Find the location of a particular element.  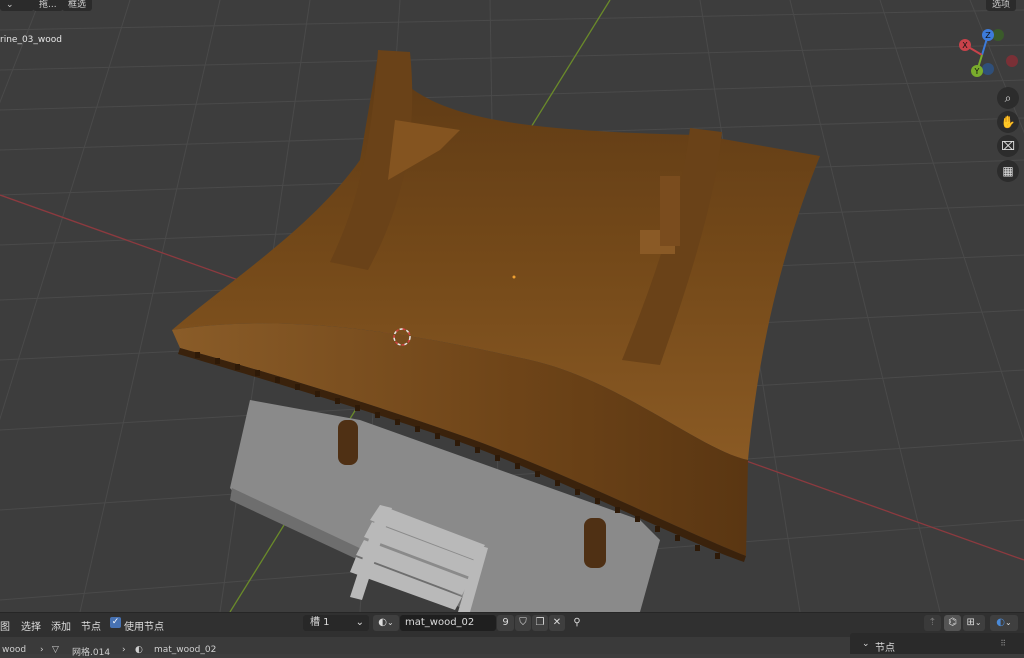

menu-view: 图 is located at coordinates (5, 625).